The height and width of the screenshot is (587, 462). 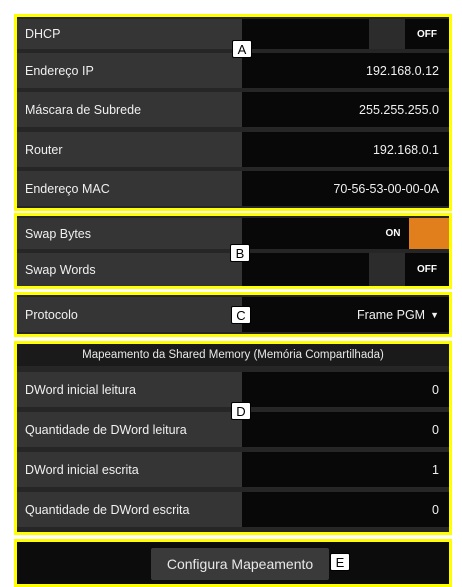 I want to click on mac-value: 70-56-53-00-00-0A, so click(x=345, y=188).